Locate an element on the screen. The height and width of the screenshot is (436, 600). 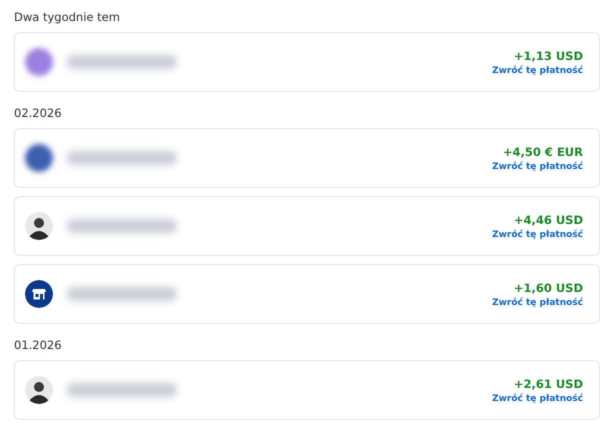
section-heading: Dwa tygodnie tem is located at coordinates (67, 17).